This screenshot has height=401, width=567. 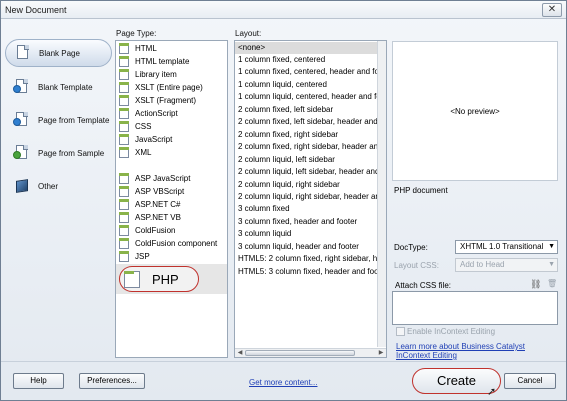 I want to click on page-type-item: XSLT (Fragment), so click(x=171, y=100).